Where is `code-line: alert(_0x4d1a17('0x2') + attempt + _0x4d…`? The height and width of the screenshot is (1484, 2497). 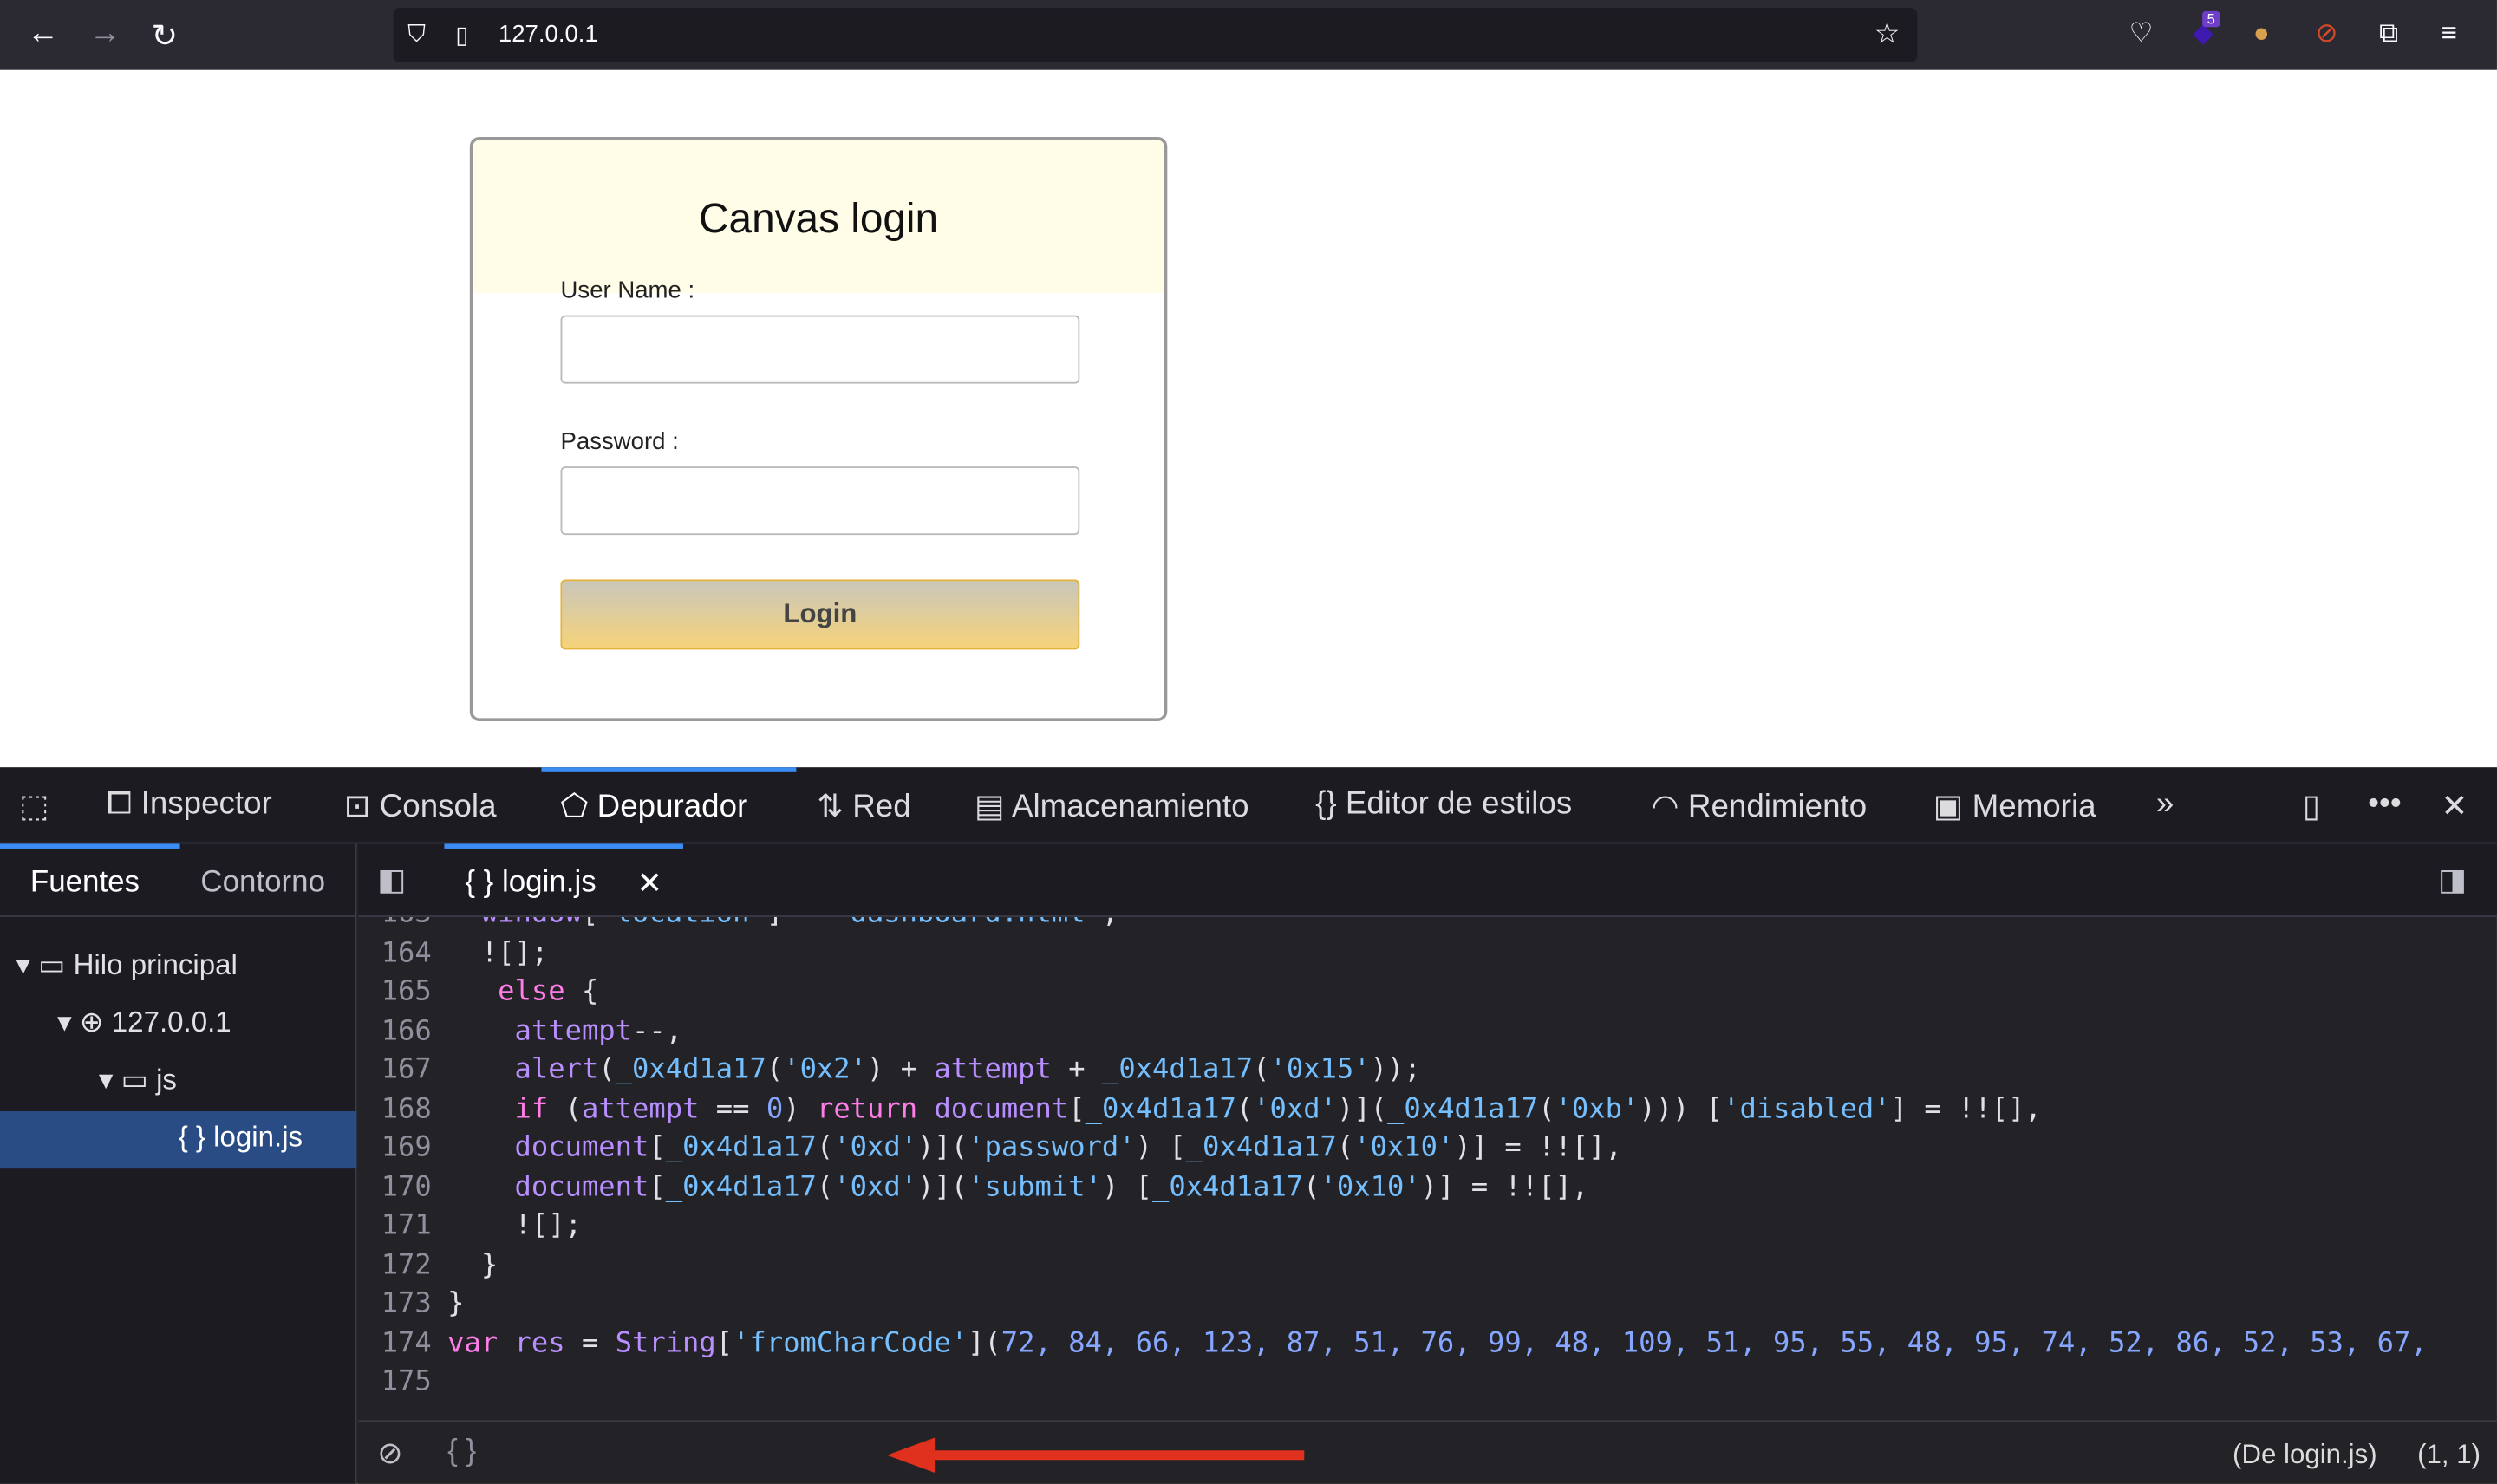
code-line: alert(_0x4d1a17('0x2') + attempt + _0x4d… is located at coordinates (934, 1070).